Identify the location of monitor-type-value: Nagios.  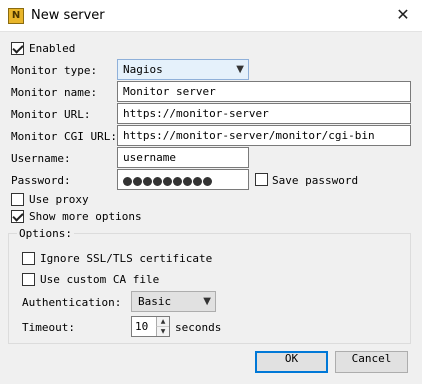
(143, 69).